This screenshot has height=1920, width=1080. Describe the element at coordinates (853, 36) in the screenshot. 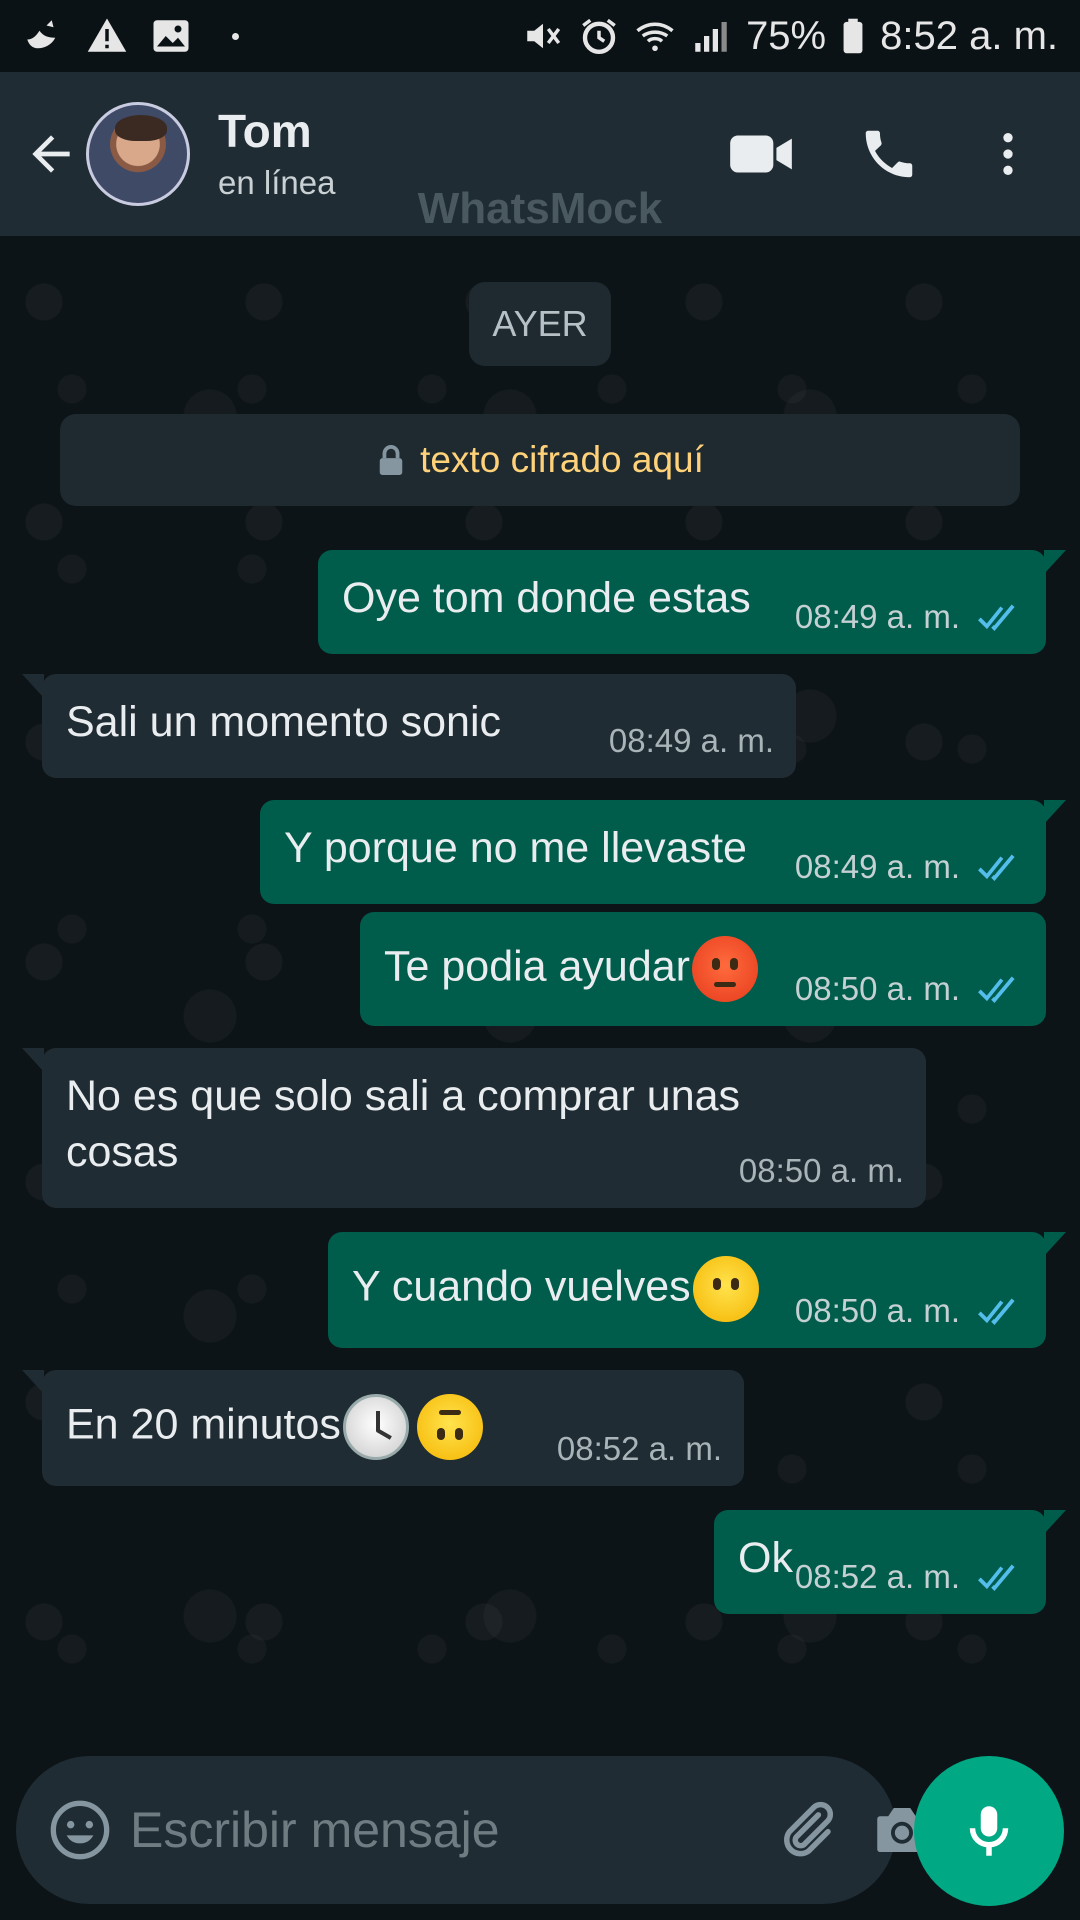

I see `battery-icon` at that location.